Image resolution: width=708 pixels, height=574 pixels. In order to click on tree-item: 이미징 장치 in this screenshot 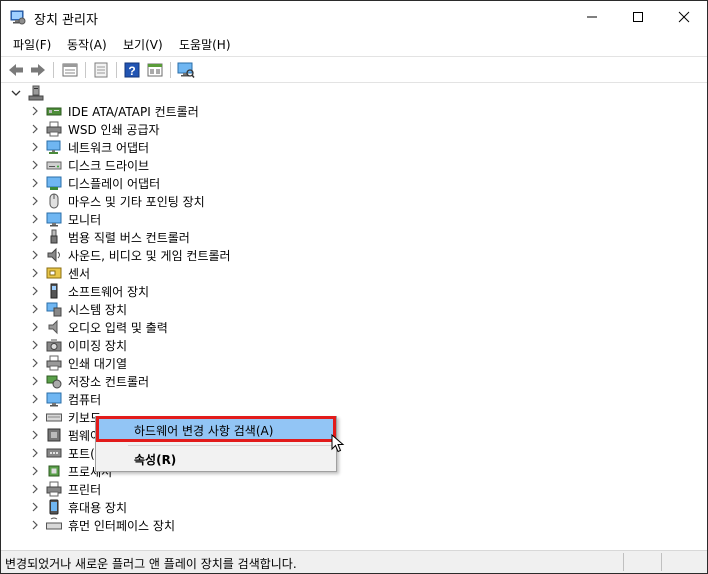, I will do `click(162, 345)`.